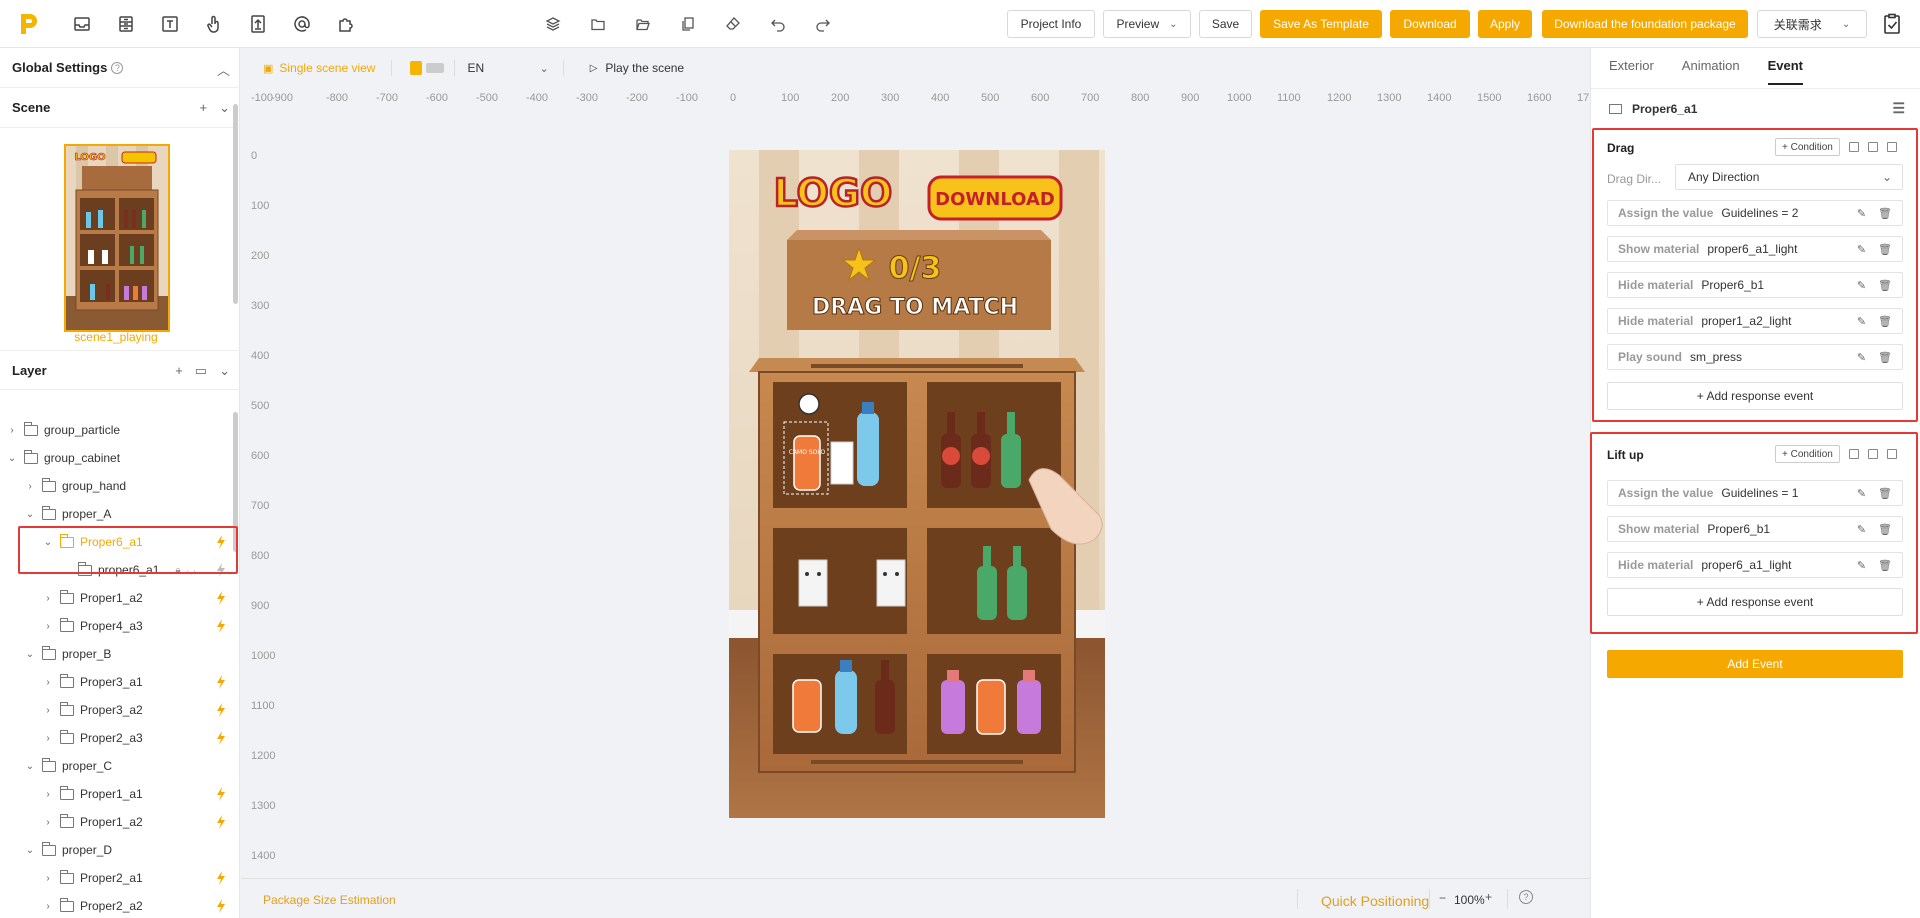 This screenshot has height=918, width=1920. Describe the element at coordinates (1488, 897) in the screenshot. I see `zoom-in-icon: +` at that location.